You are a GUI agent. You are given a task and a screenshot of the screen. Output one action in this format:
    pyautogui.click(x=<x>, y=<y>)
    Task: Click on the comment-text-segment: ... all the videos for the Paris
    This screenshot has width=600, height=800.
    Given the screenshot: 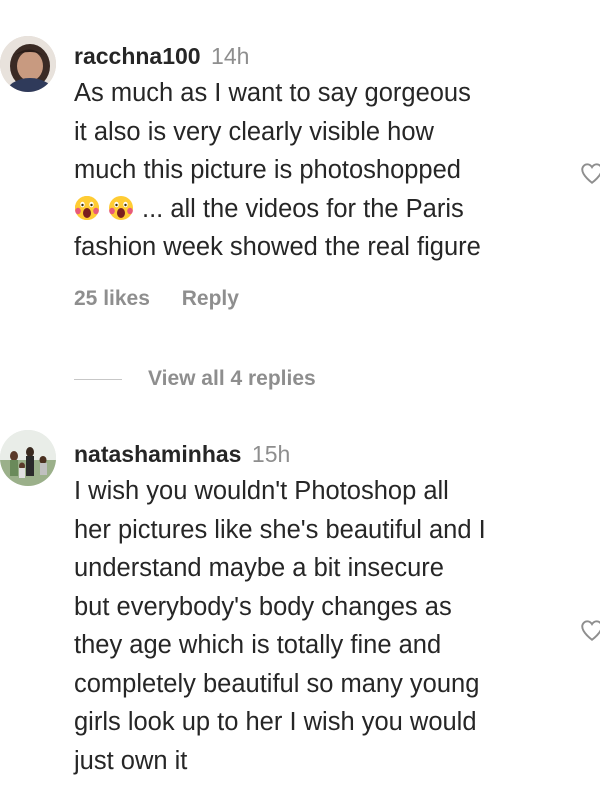 What is the action you would take?
    pyautogui.click(x=303, y=208)
    